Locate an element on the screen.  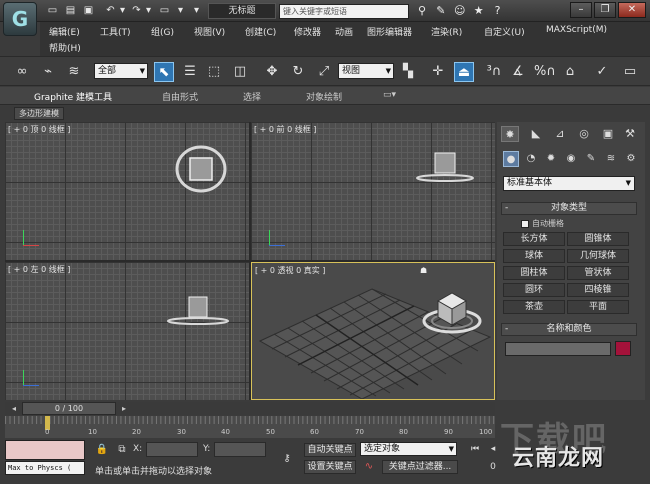
systems-icon: ⚙ is located at coordinates (631, 159).